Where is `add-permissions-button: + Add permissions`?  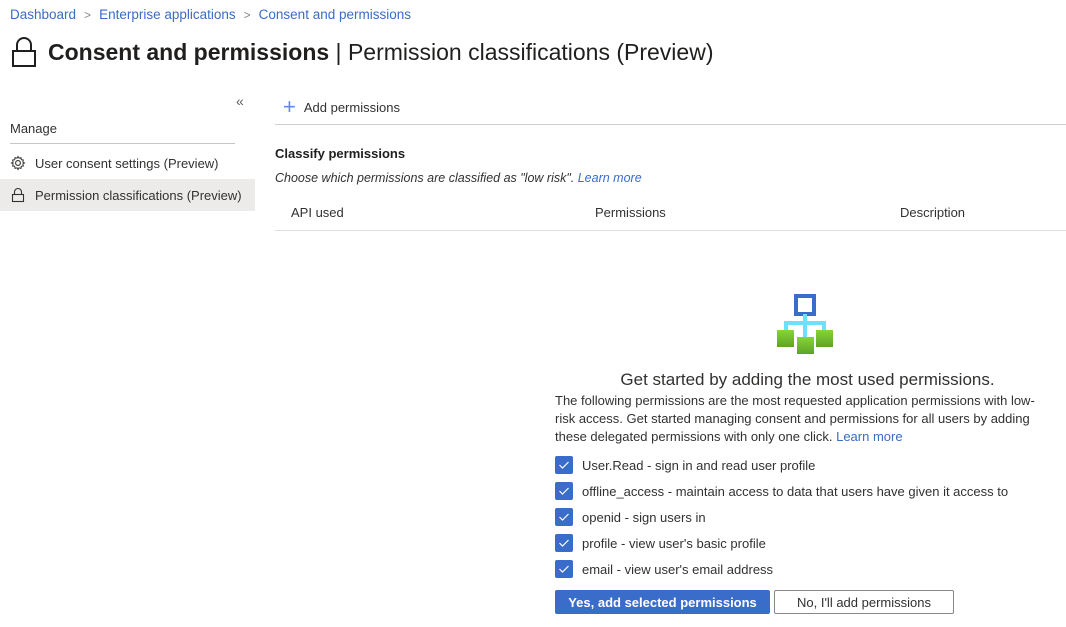
add-permissions-button: + Add permissions is located at coordinates (341, 107).